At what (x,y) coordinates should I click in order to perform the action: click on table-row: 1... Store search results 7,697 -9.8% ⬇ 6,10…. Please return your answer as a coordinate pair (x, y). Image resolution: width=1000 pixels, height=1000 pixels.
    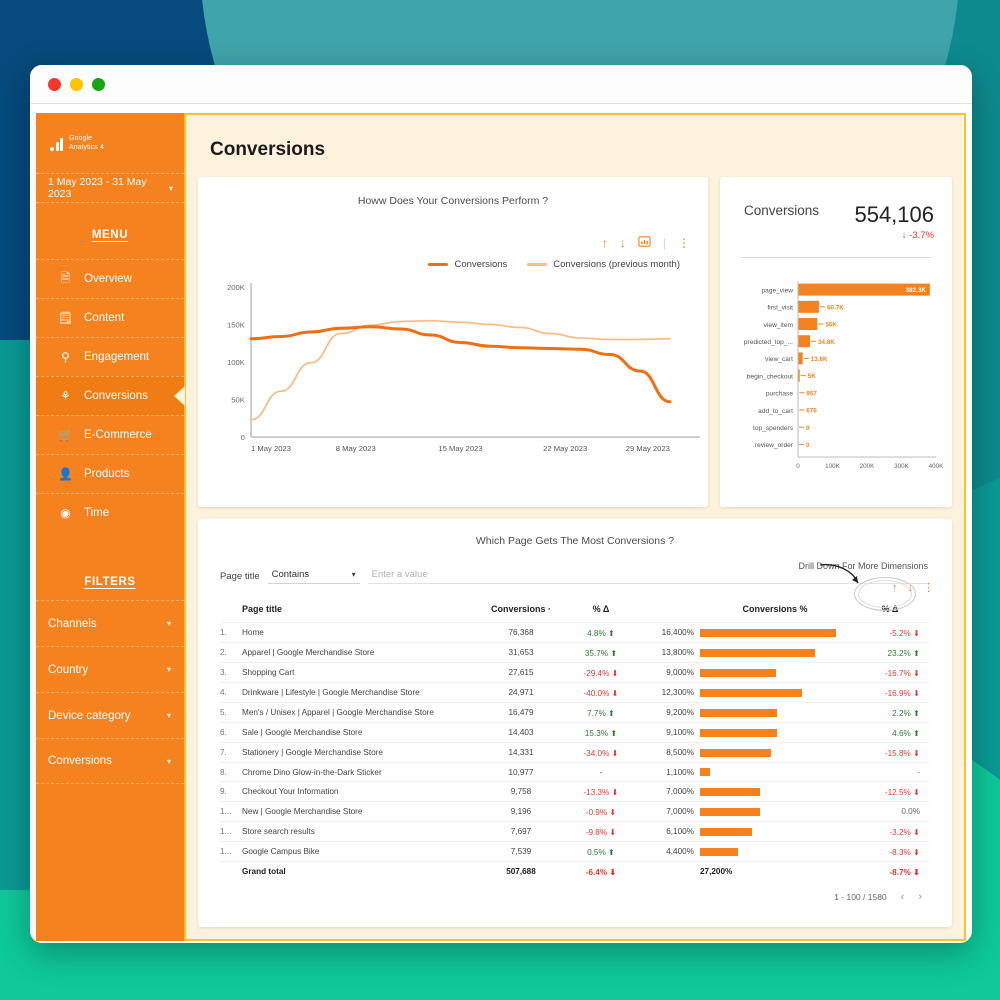
    Looking at the image, I should click on (575, 831).